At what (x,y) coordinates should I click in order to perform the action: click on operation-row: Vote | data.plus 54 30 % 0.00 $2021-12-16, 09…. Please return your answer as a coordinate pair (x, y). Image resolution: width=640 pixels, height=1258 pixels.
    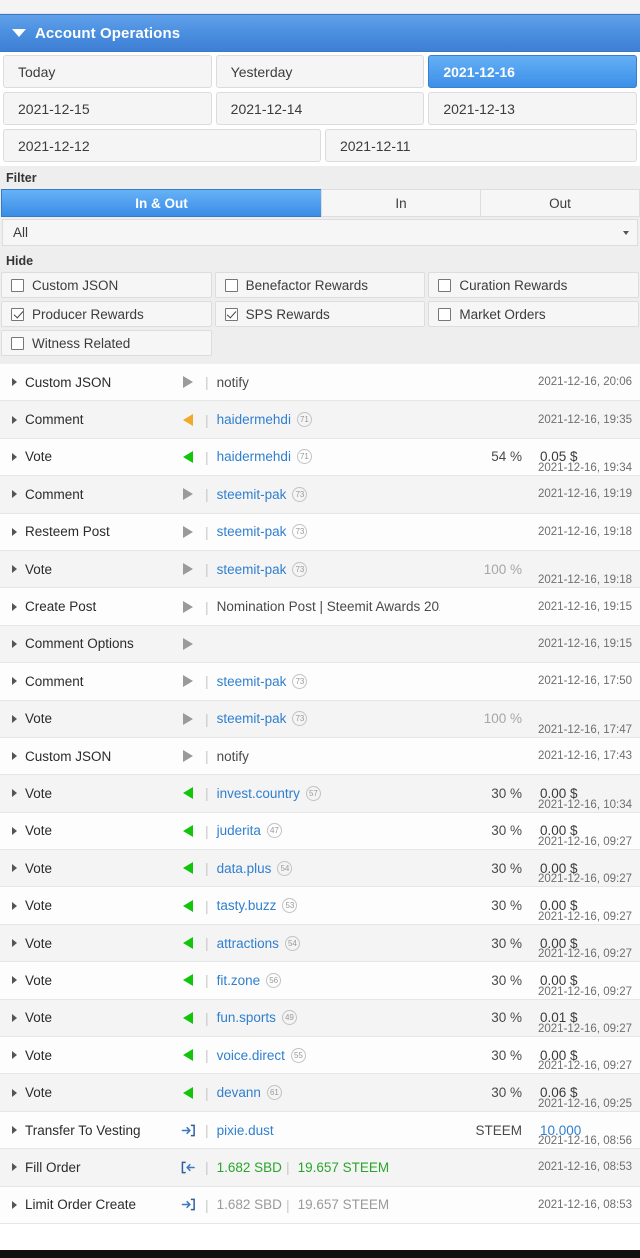
    Looking at the image, I should click on (320, 869).